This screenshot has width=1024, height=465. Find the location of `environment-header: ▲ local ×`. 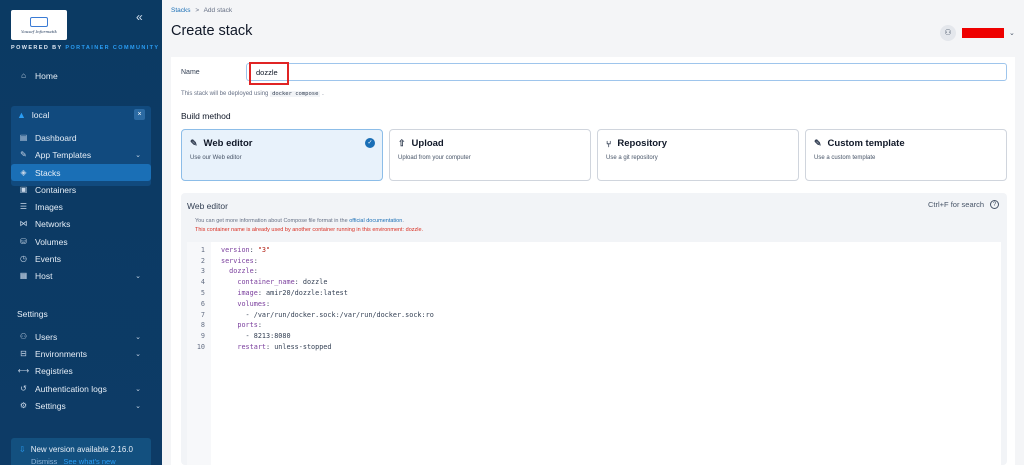

environment-header: ▲ local × is located at coordinates (81, 114).